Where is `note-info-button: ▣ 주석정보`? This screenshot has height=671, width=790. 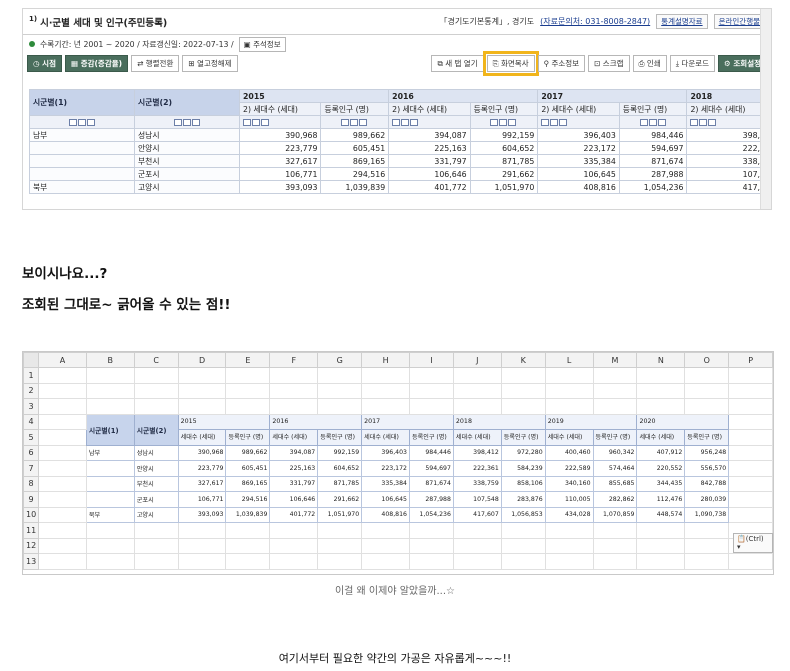
note-info-button: ▣ 주석정보 is located at coordinates (262, 44).